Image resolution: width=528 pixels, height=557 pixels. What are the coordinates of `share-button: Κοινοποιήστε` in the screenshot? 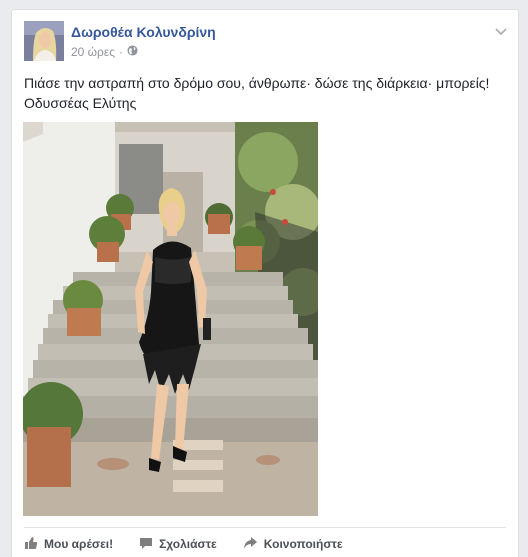 It's located at (293, 544).